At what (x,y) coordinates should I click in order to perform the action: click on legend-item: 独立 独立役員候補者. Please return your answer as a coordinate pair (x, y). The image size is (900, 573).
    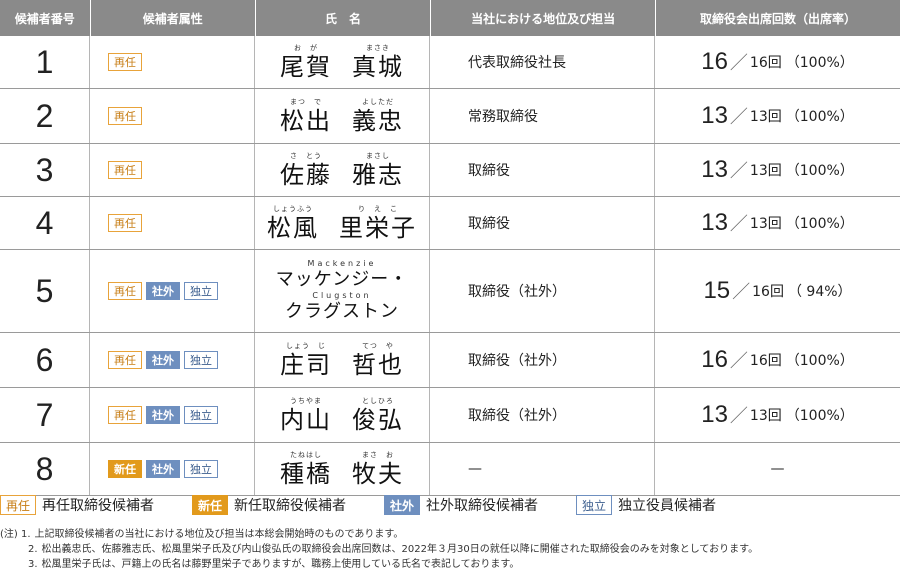
    Looking at the image, I should click on (646, 505).